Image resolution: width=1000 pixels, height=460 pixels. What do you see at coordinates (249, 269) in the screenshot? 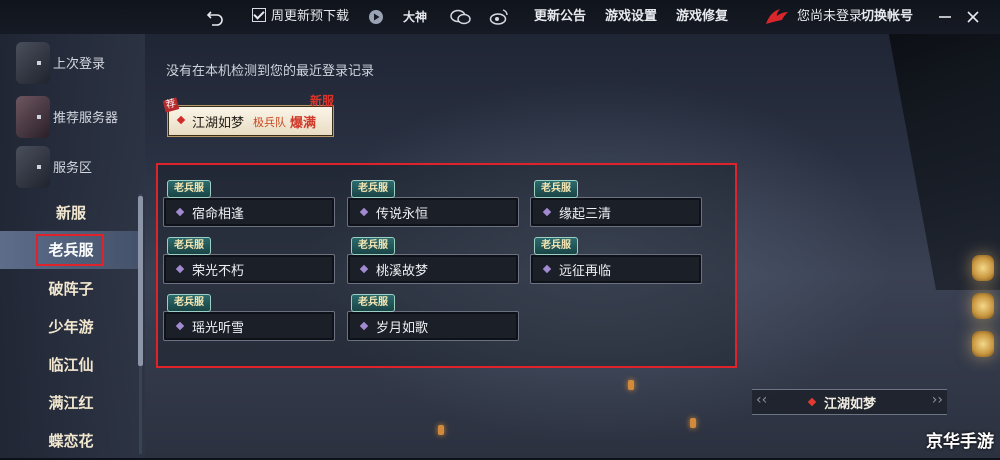
I see `server-button: 荣光不朽` at bounding box center [249, 269].